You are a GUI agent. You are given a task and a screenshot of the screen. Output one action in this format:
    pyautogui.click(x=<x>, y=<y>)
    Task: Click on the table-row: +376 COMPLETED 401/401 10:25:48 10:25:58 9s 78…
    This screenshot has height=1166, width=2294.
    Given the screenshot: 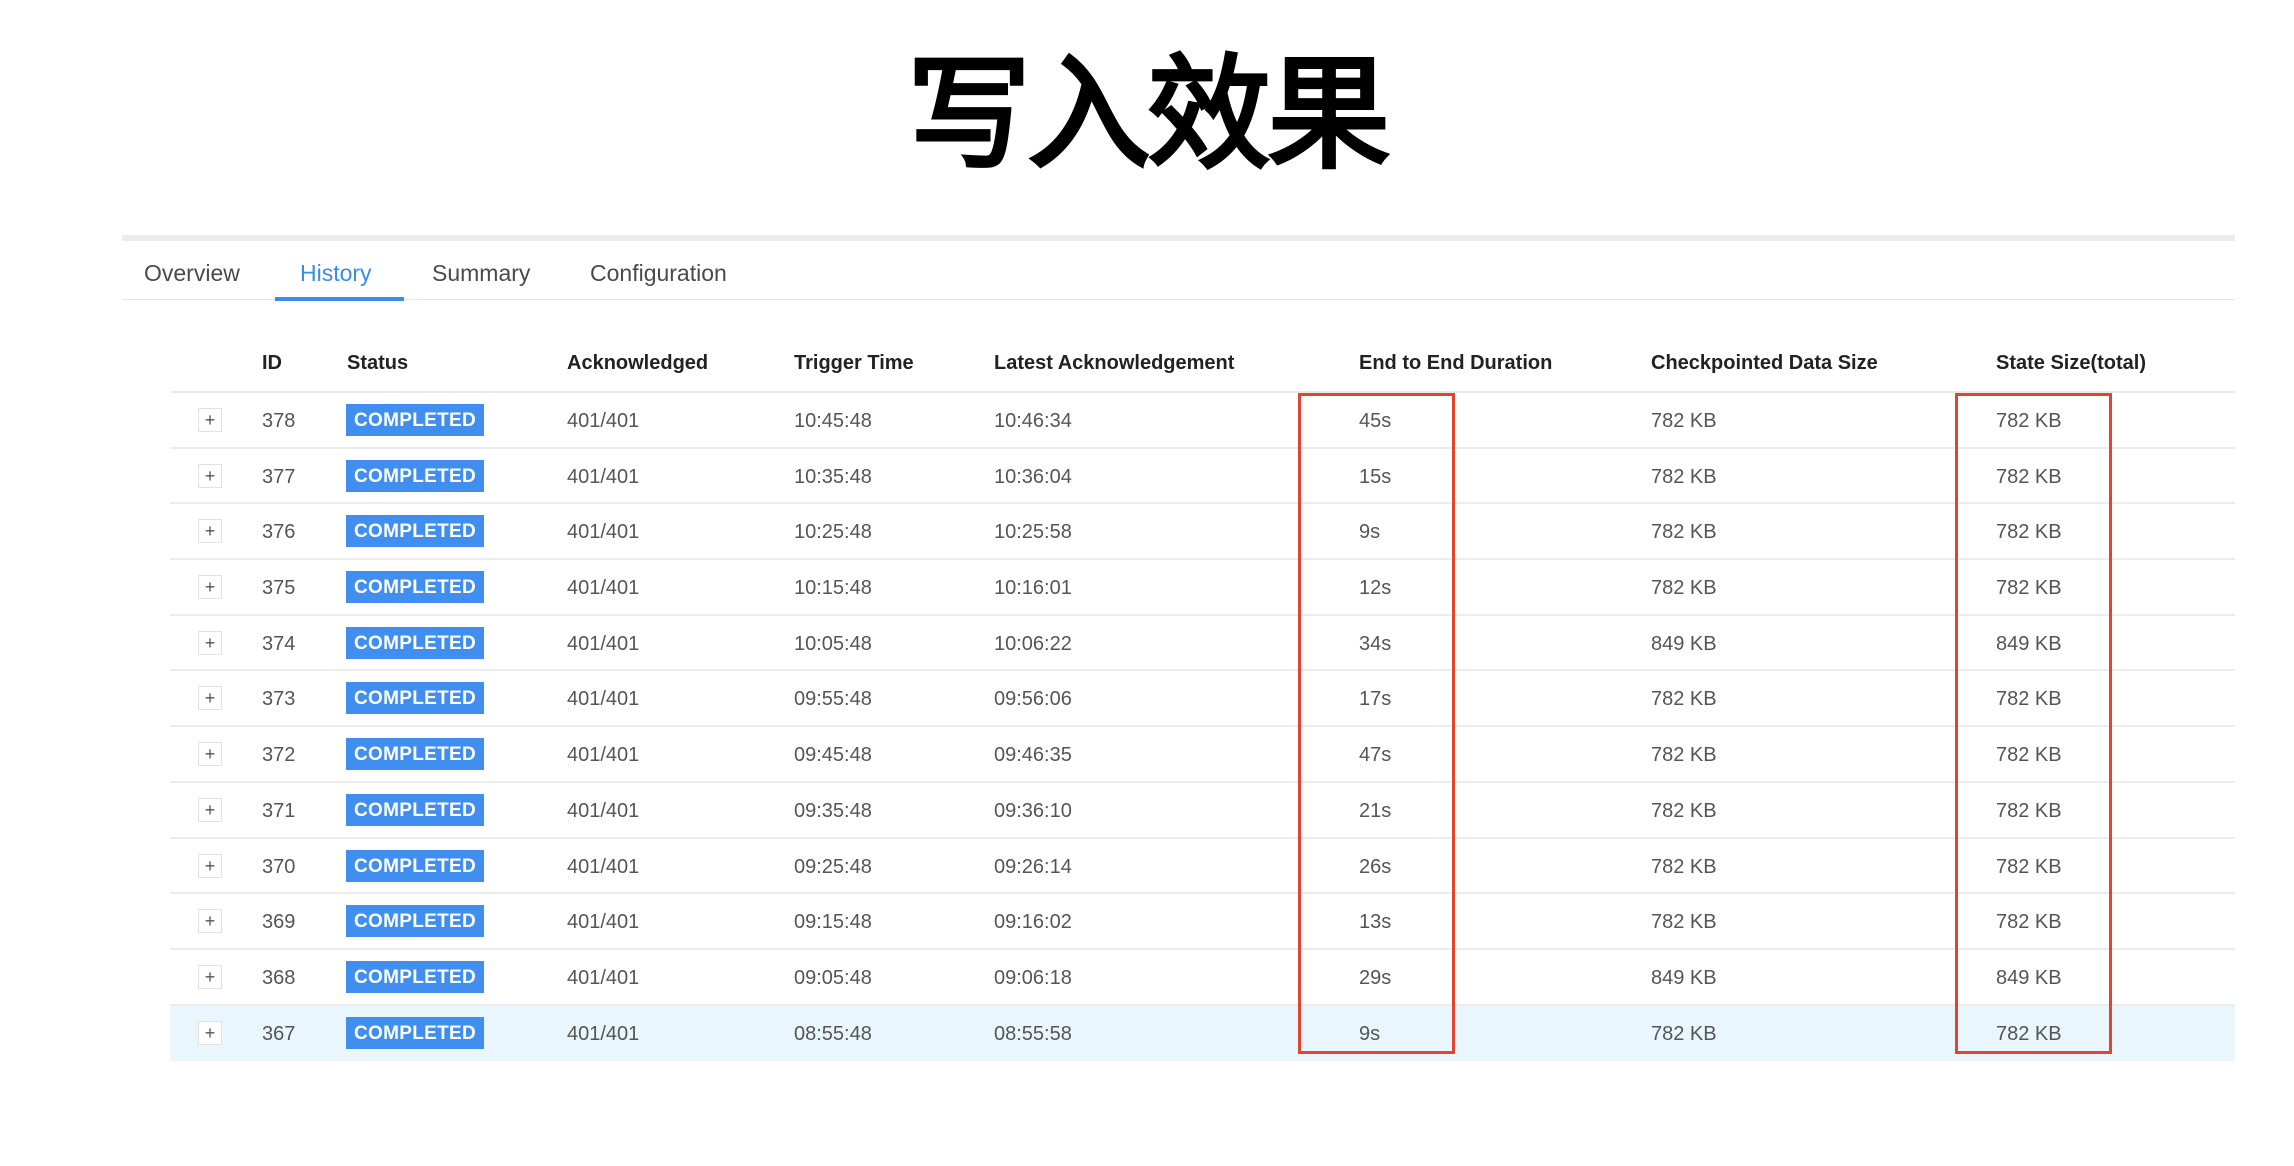 What is the action you would take?
    pyautogui.click(x=1202, y=532)
    